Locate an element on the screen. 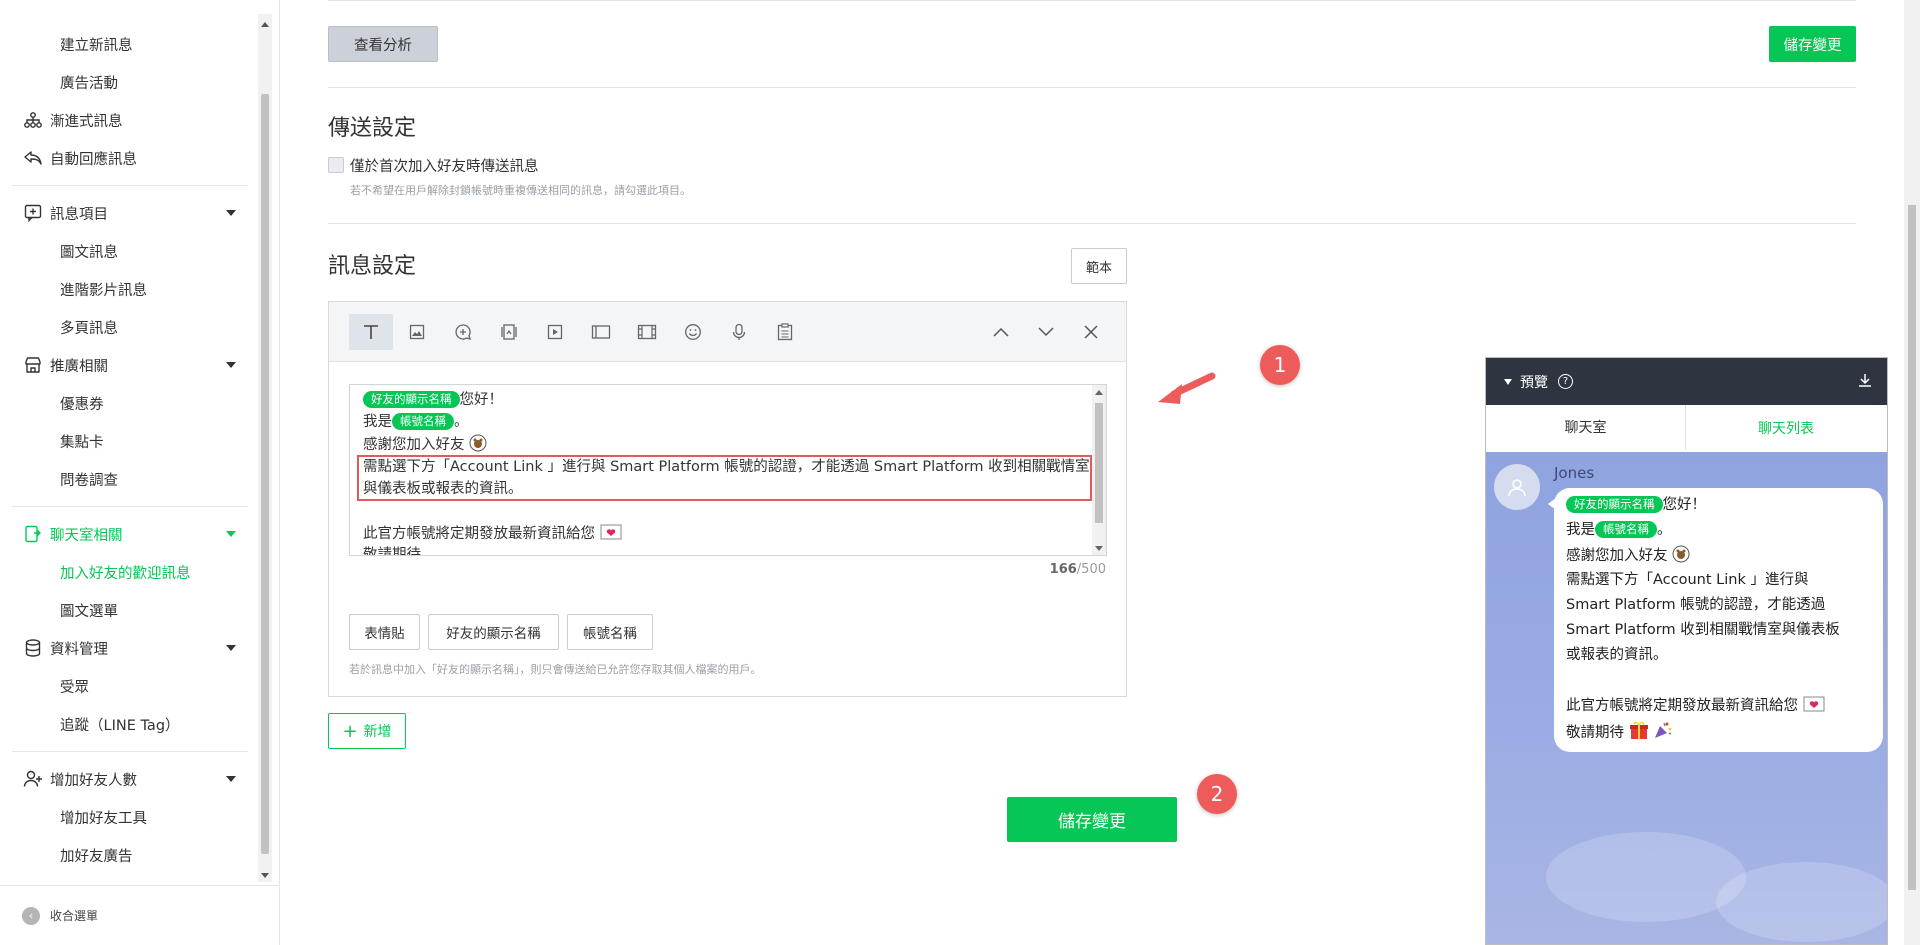  editor-toolbar is located at coordinates (727, 332).